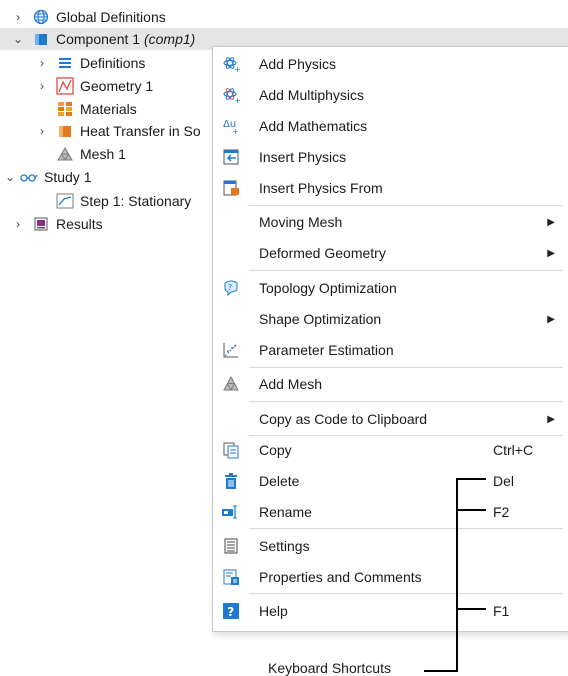  What do you see at coordinates (113, 63) in the screenshot?
I see `tree-label: Definitions` at bounding box center [113, 63].